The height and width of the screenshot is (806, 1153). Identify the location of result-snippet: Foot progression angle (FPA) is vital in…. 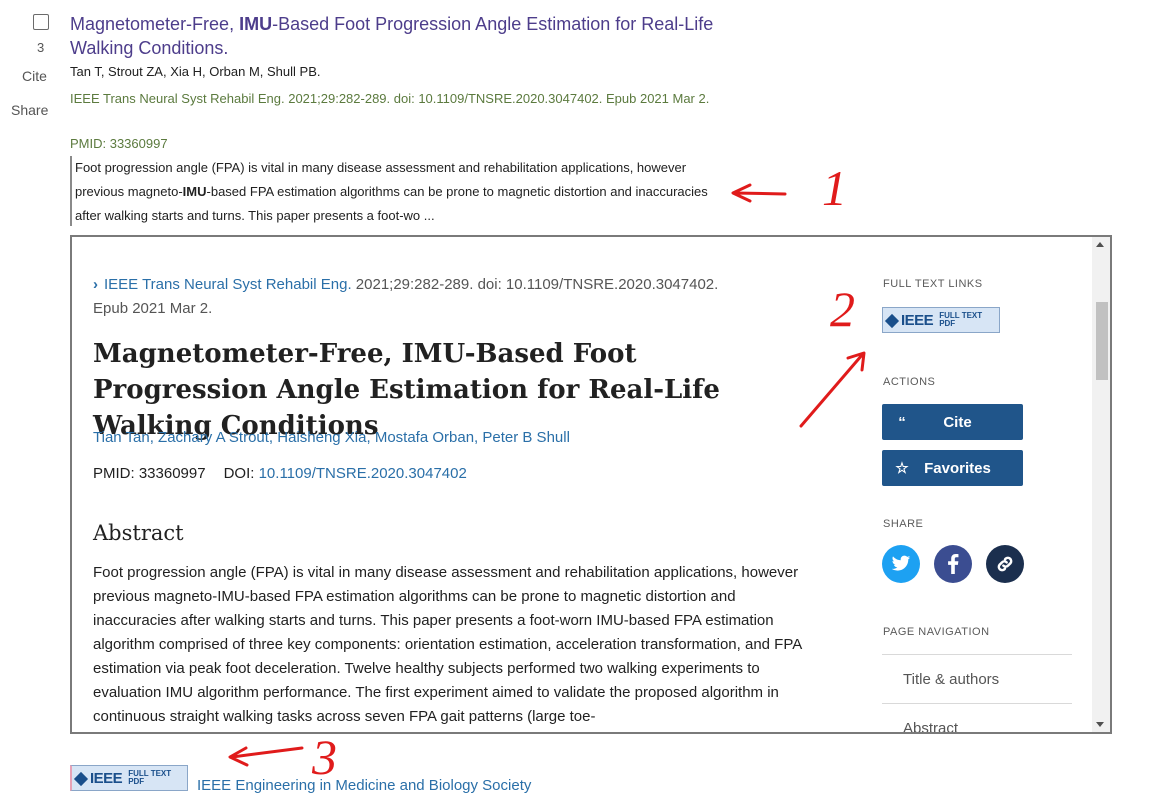
(397, 191).